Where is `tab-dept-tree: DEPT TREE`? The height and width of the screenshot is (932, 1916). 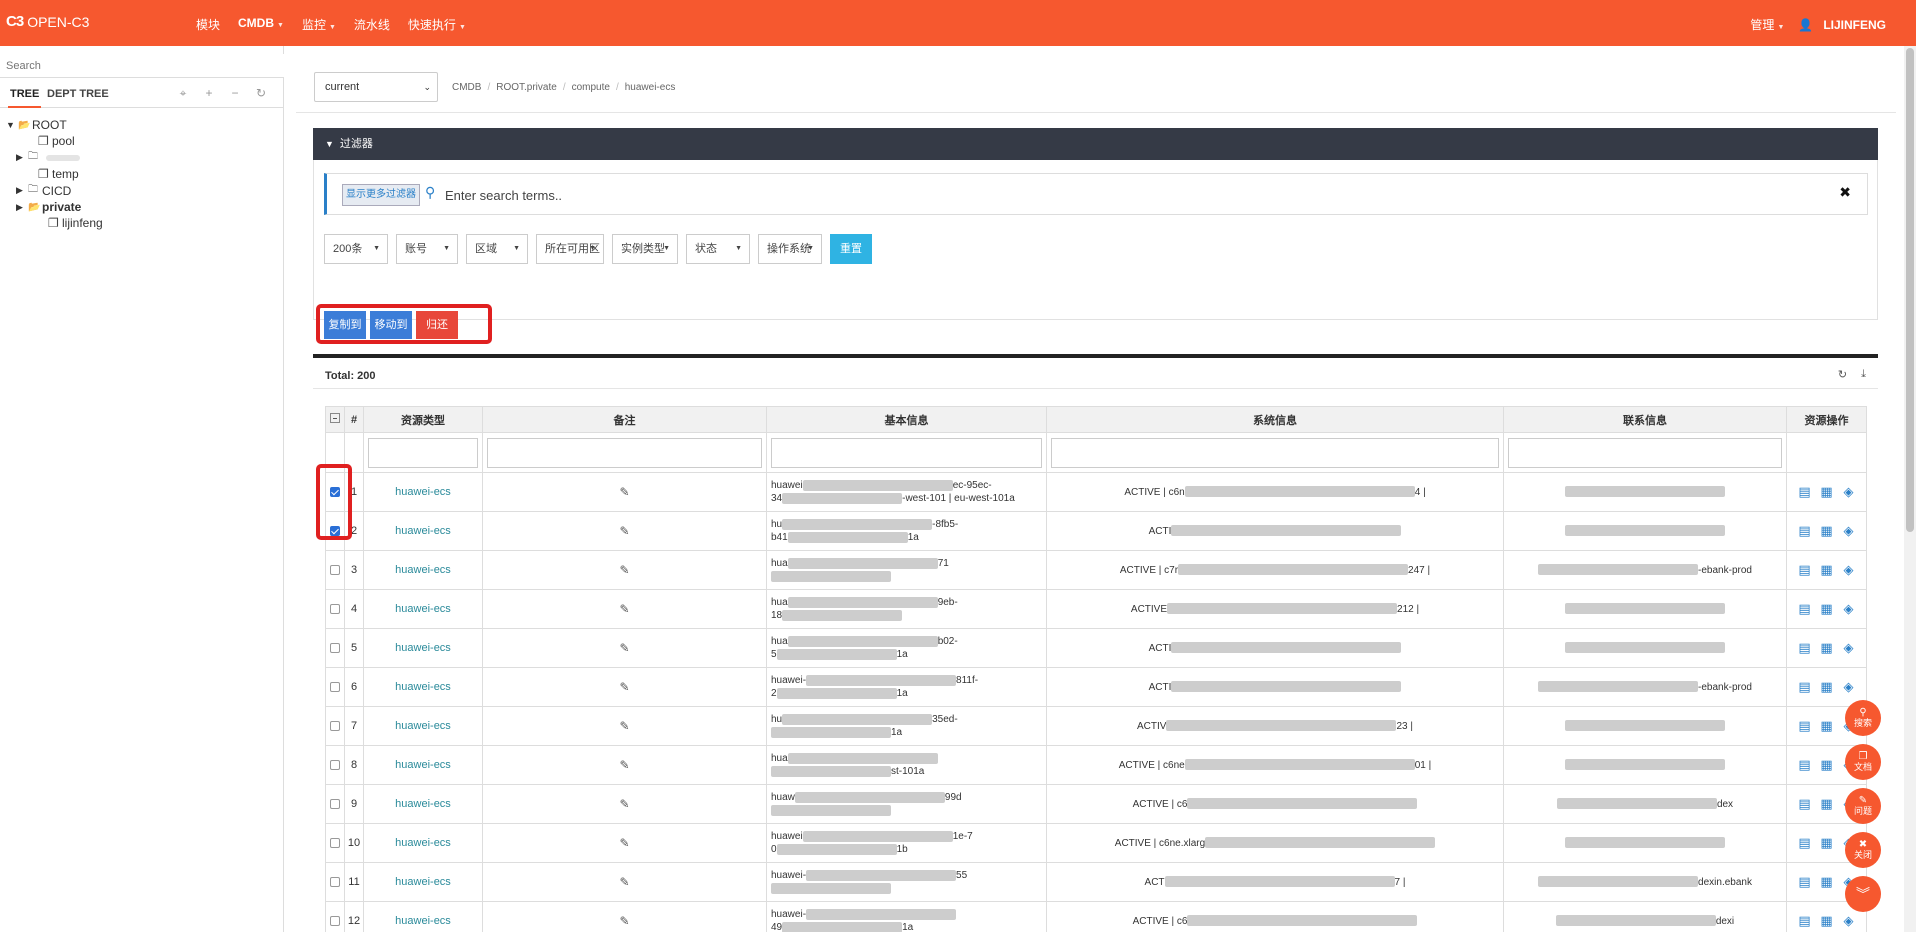
tab-dept-tree: DEPT TREE is located at coordinates (78, 94).